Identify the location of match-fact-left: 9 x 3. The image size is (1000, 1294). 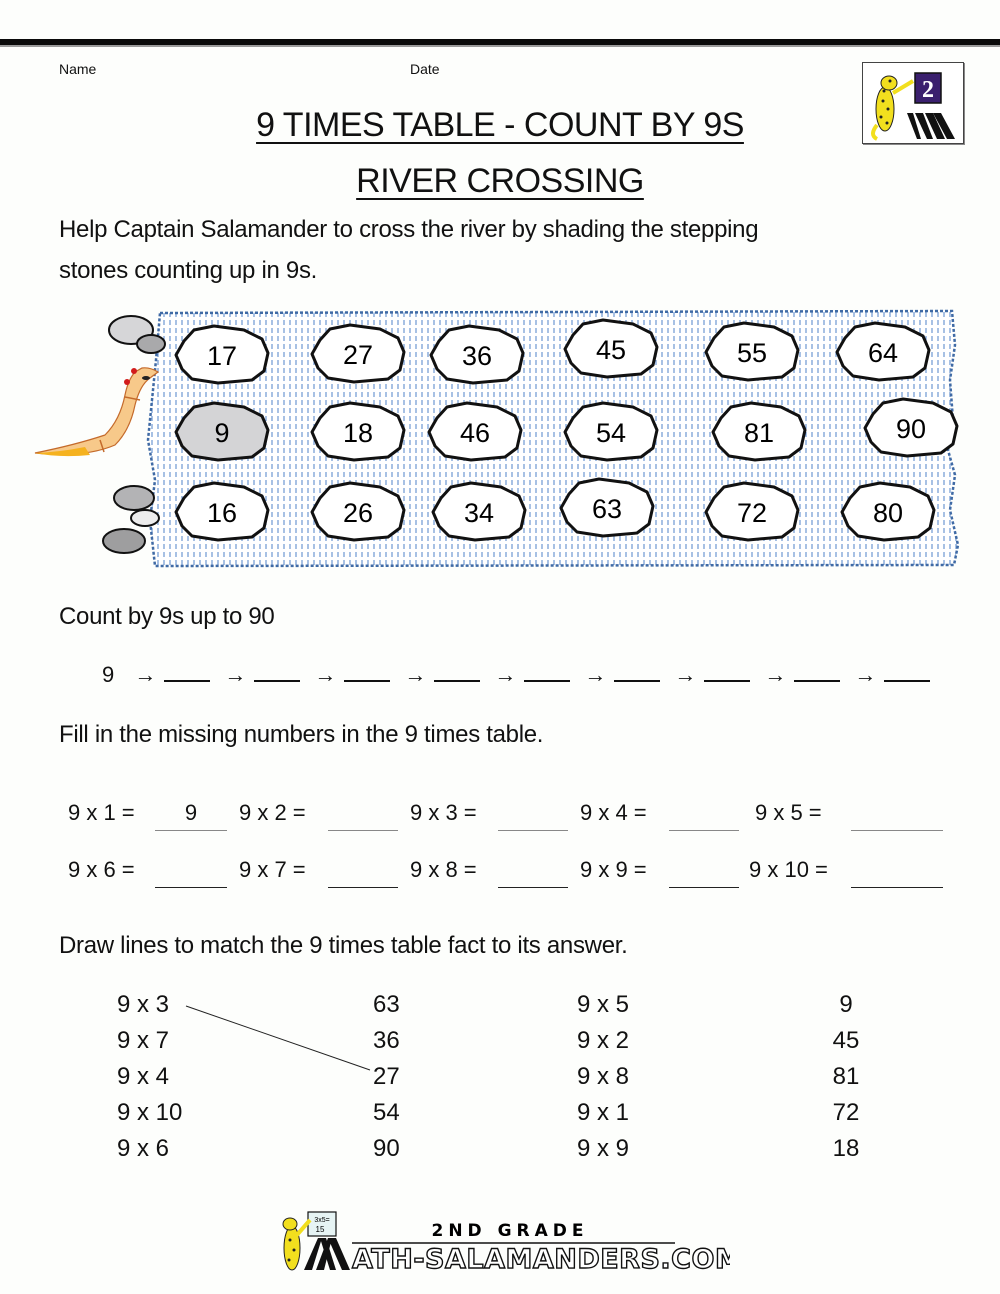
(143, 1005).